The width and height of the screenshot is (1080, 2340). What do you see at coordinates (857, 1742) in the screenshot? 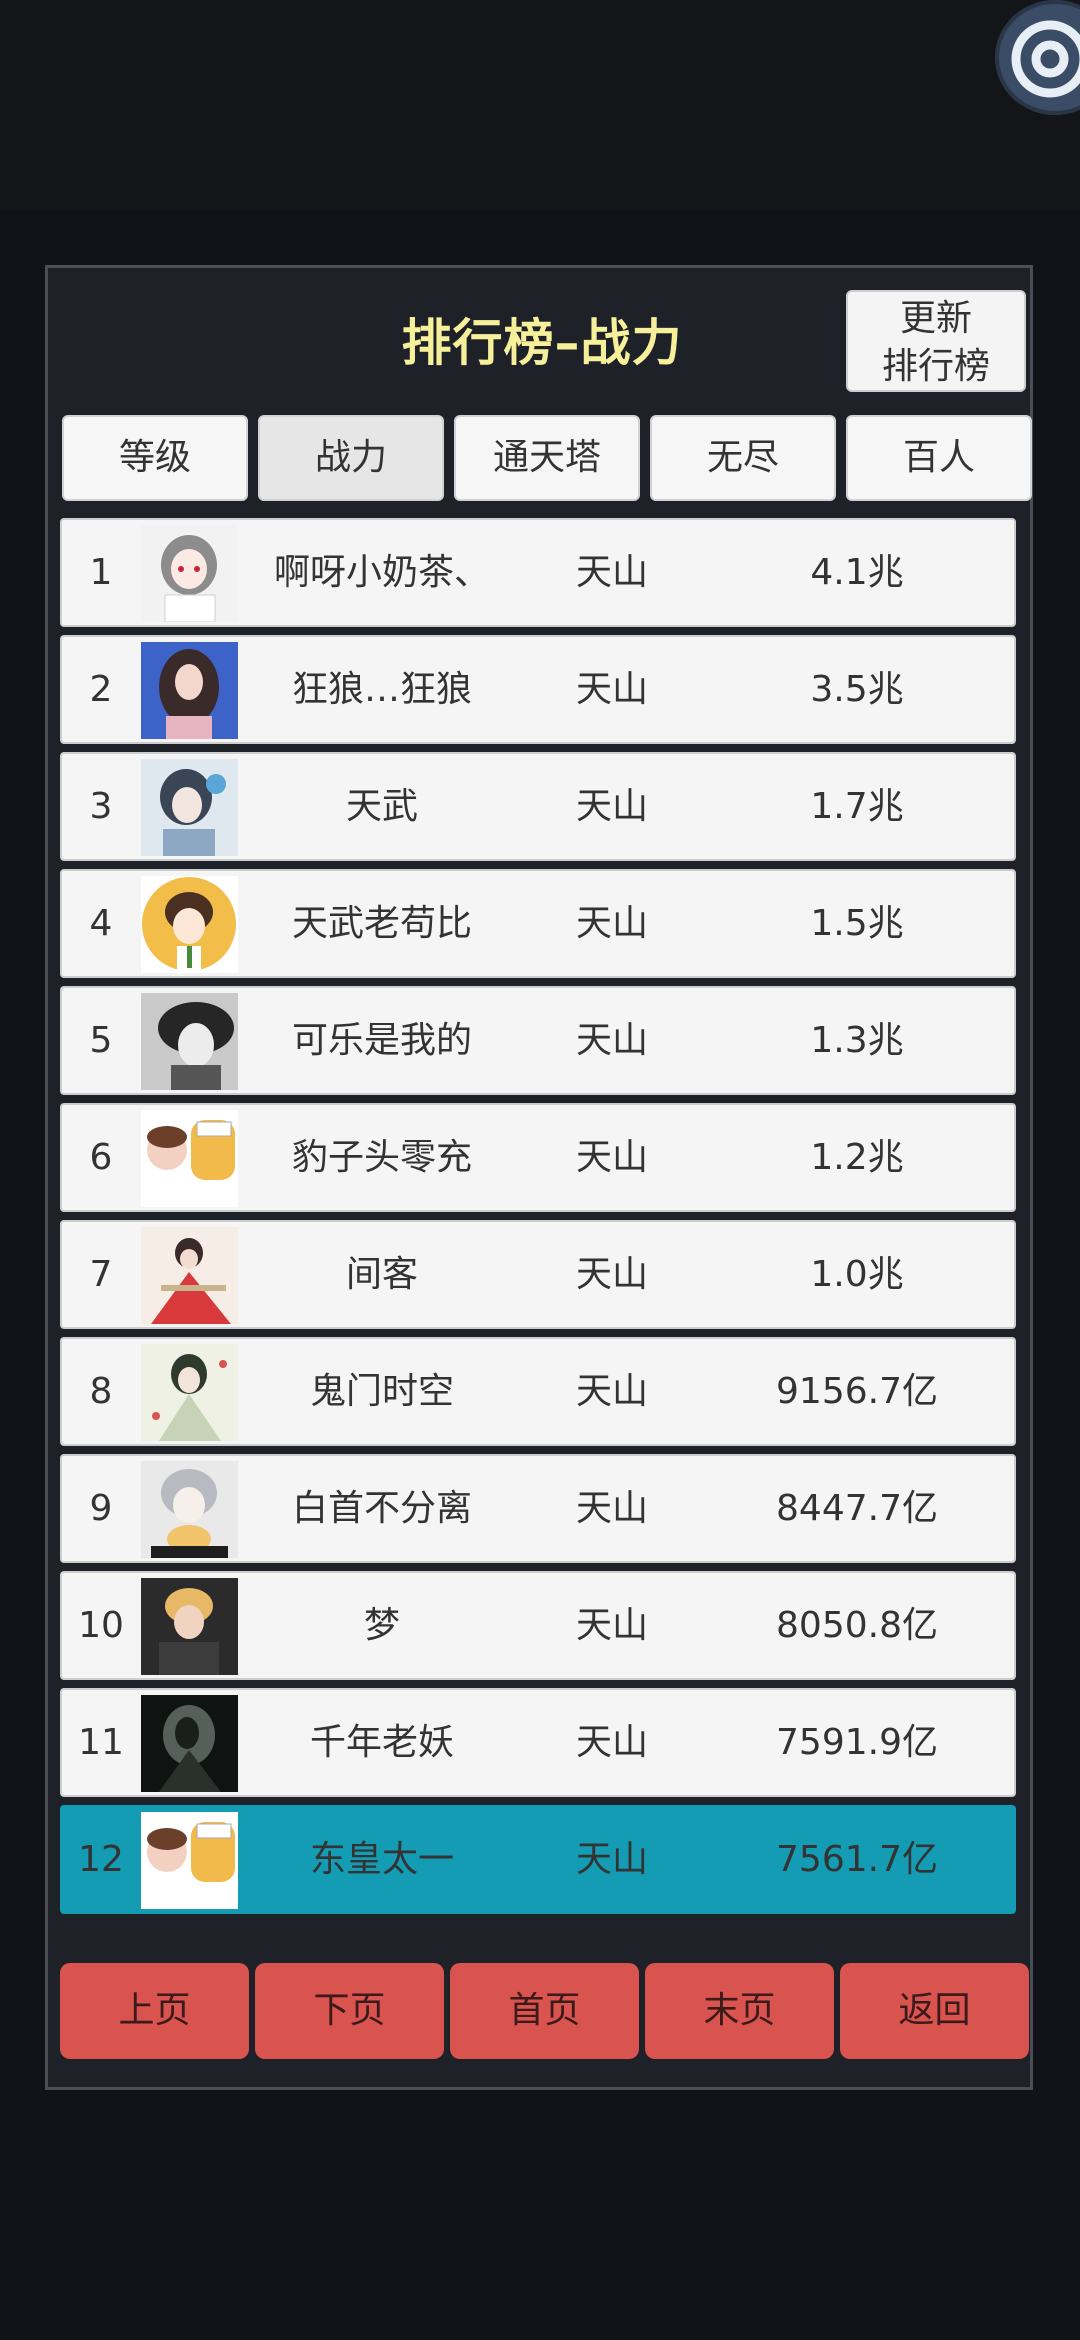
I see `power-value: 7591.9亿` at bounding box center [857, 1742].